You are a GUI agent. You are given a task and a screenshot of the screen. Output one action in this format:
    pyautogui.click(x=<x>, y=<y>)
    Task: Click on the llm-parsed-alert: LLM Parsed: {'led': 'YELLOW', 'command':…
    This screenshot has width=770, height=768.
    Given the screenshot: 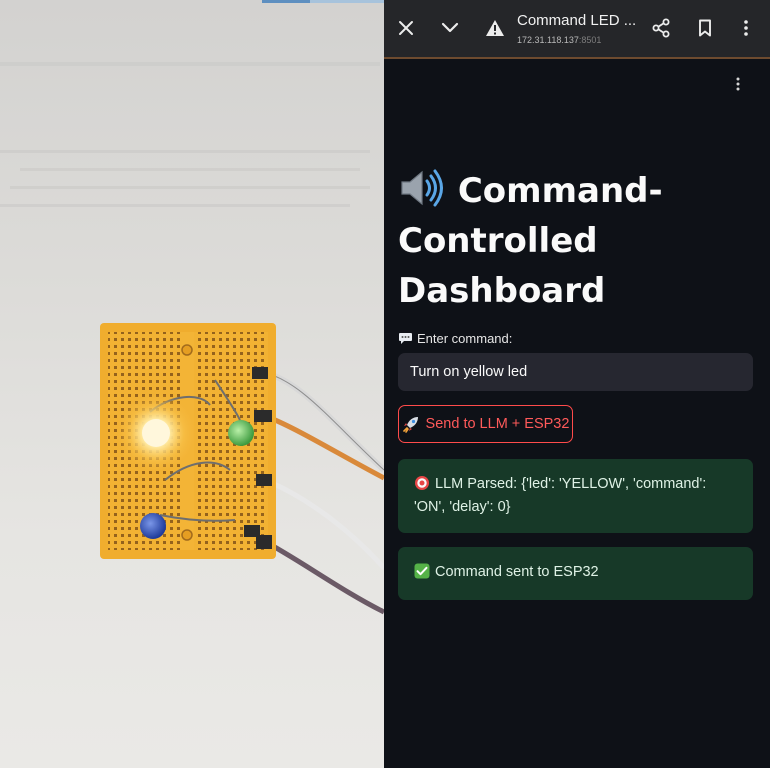 What is the action you would take?
    pyautogui.click(x=575, y=496)
    